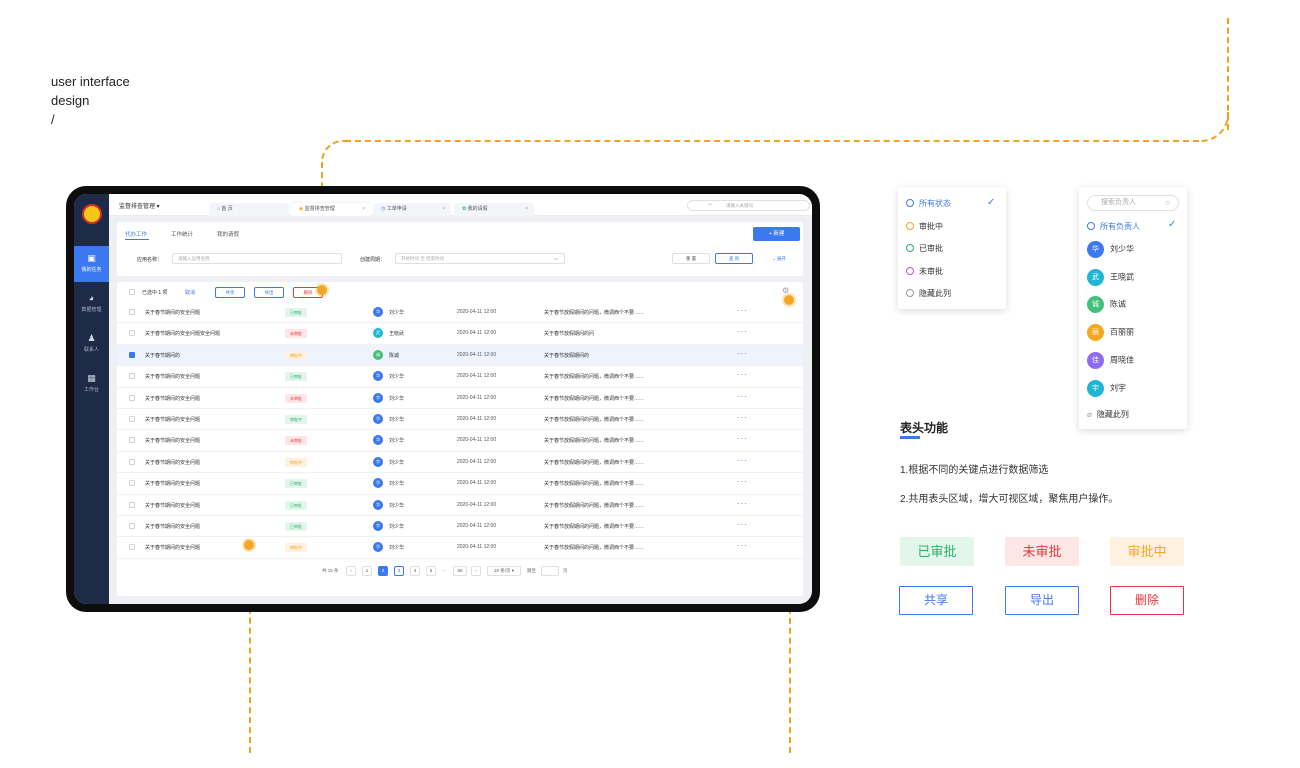 This screenshot has width=1300, height=768. Describe the element at coordinates (230, 292) in the screenshot. I see `share-button: 共享` at that location.